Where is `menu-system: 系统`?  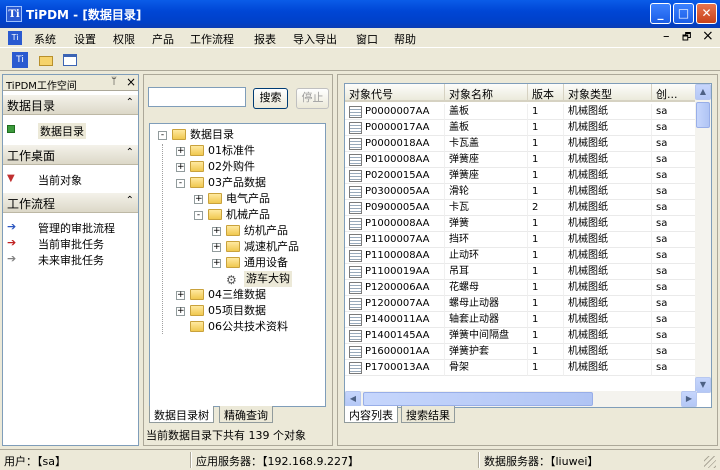
menu-system: 系统 is located at coordinates (45, 39).